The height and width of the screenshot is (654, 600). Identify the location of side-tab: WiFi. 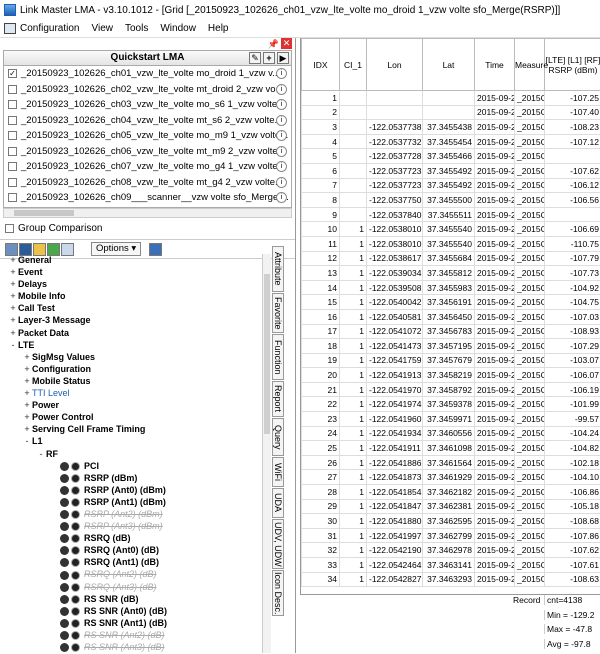
(278, 472).